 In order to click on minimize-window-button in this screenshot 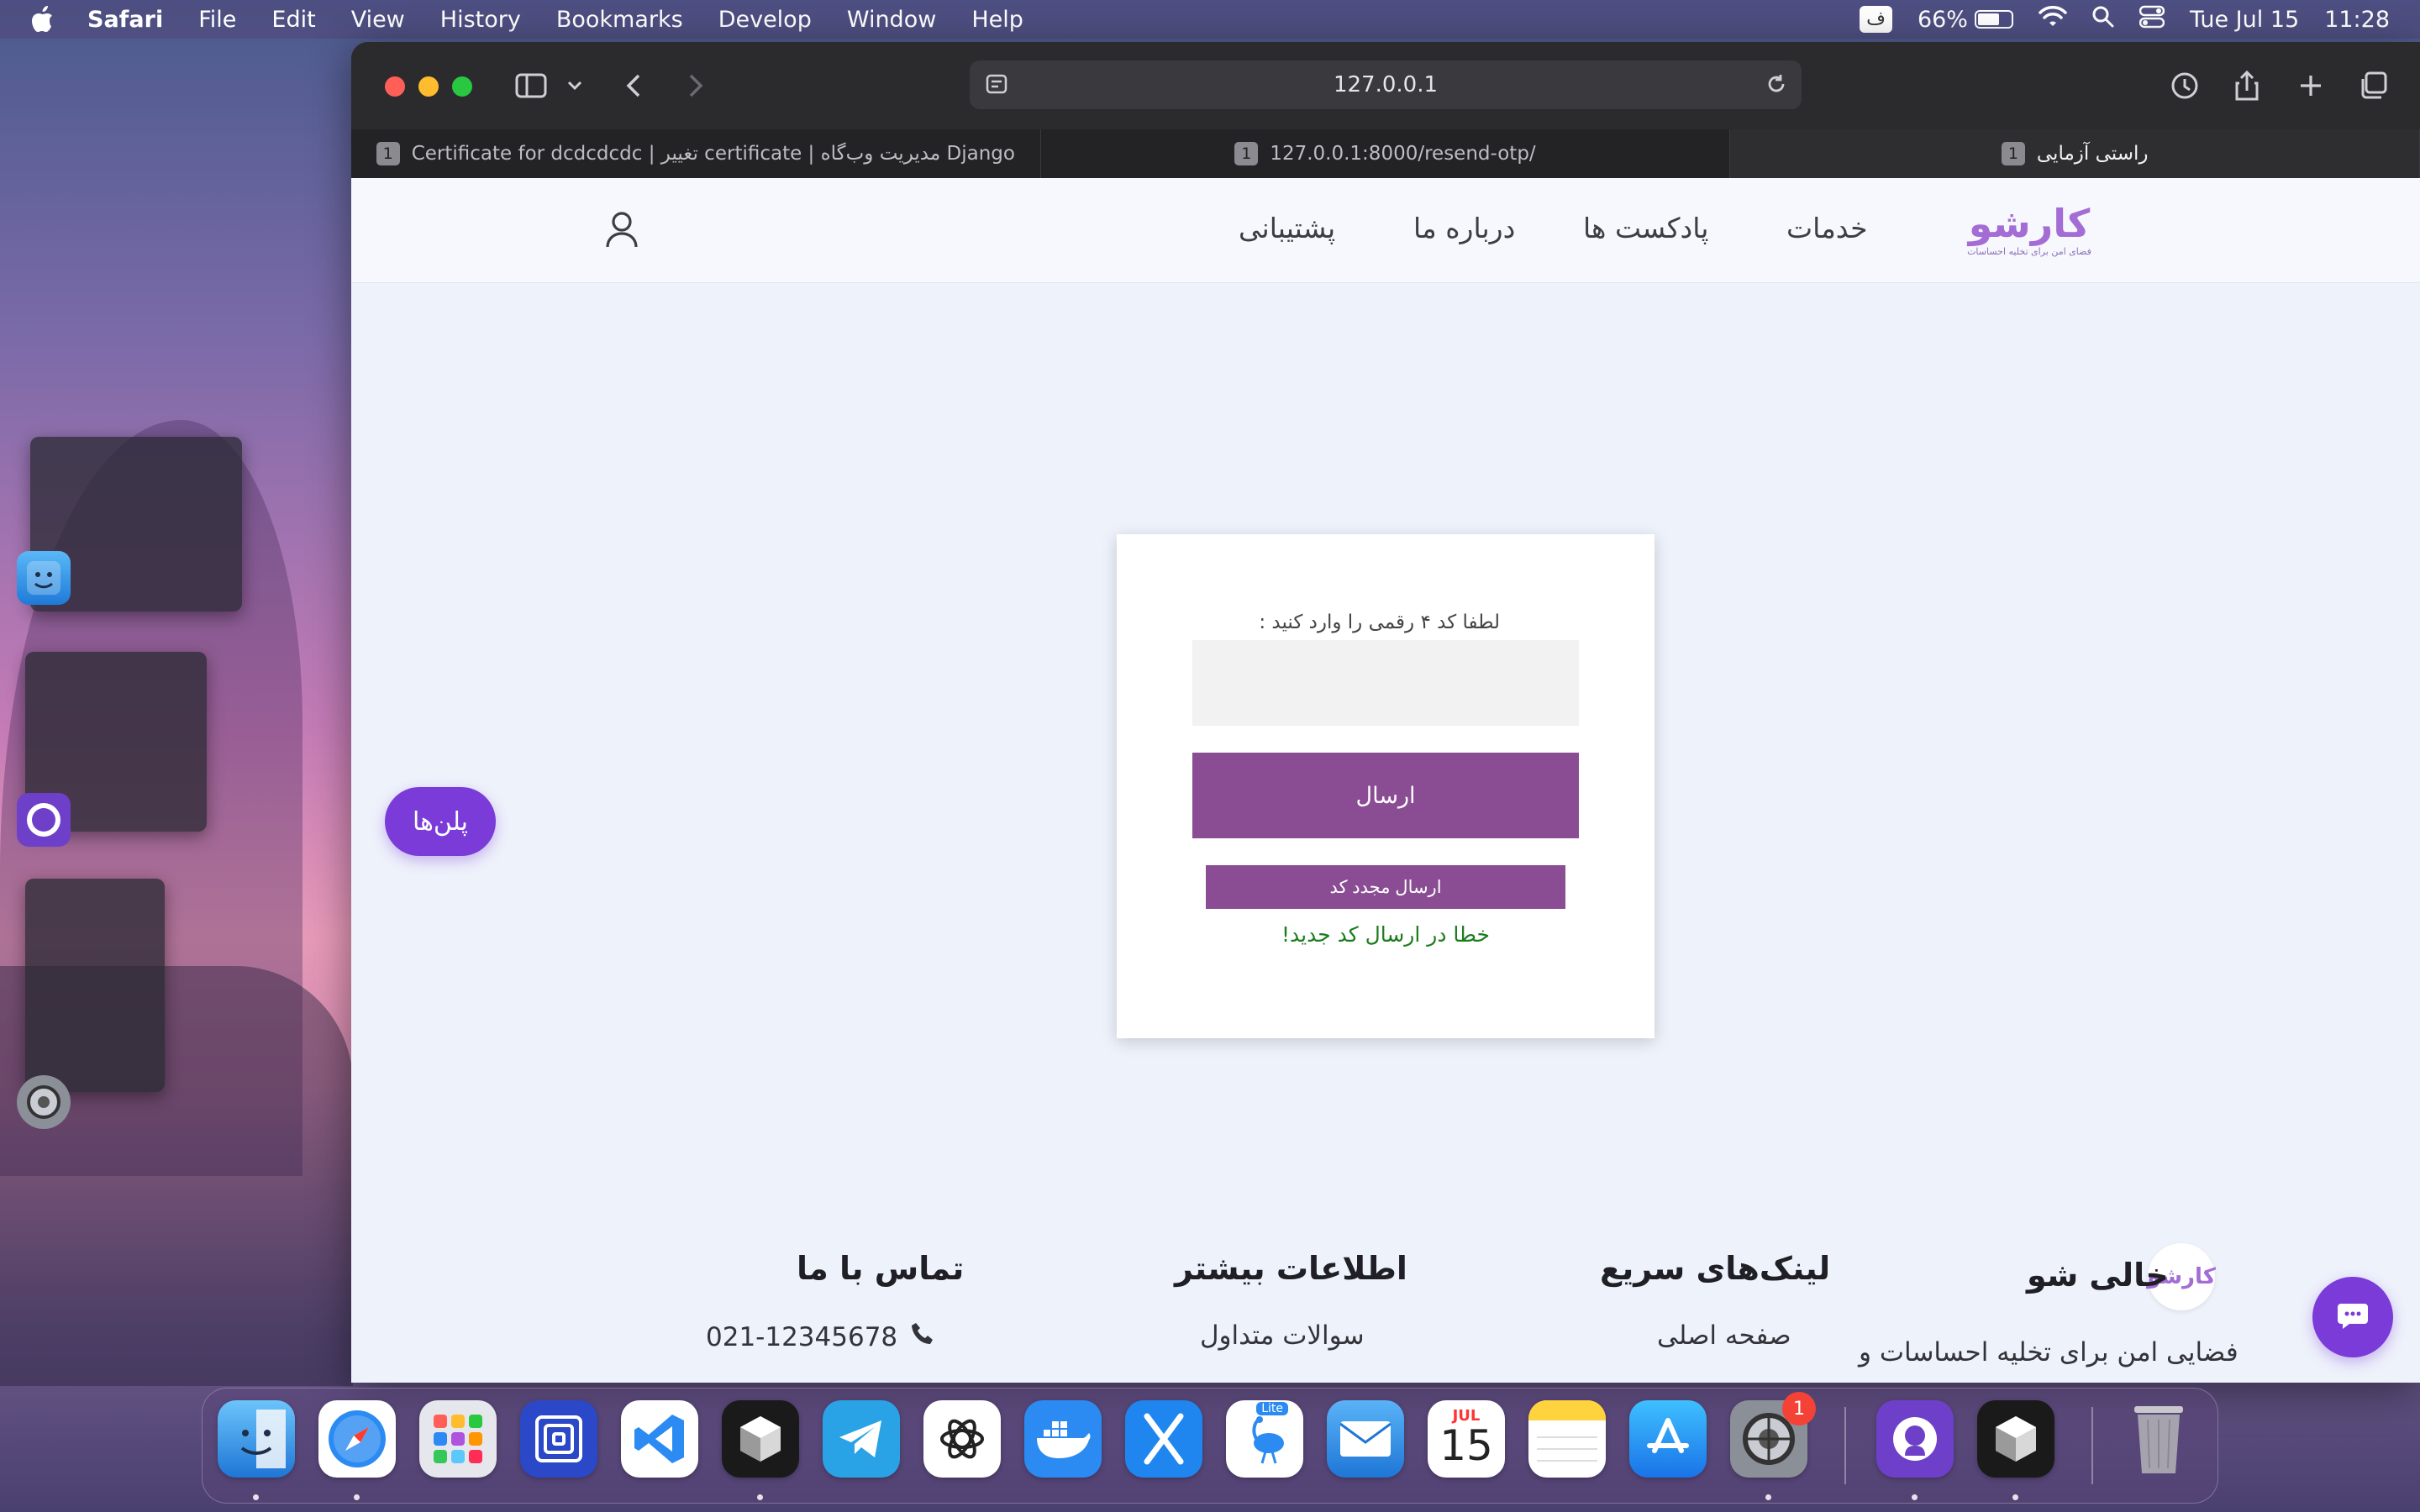, I will do `click(428, 86)`.